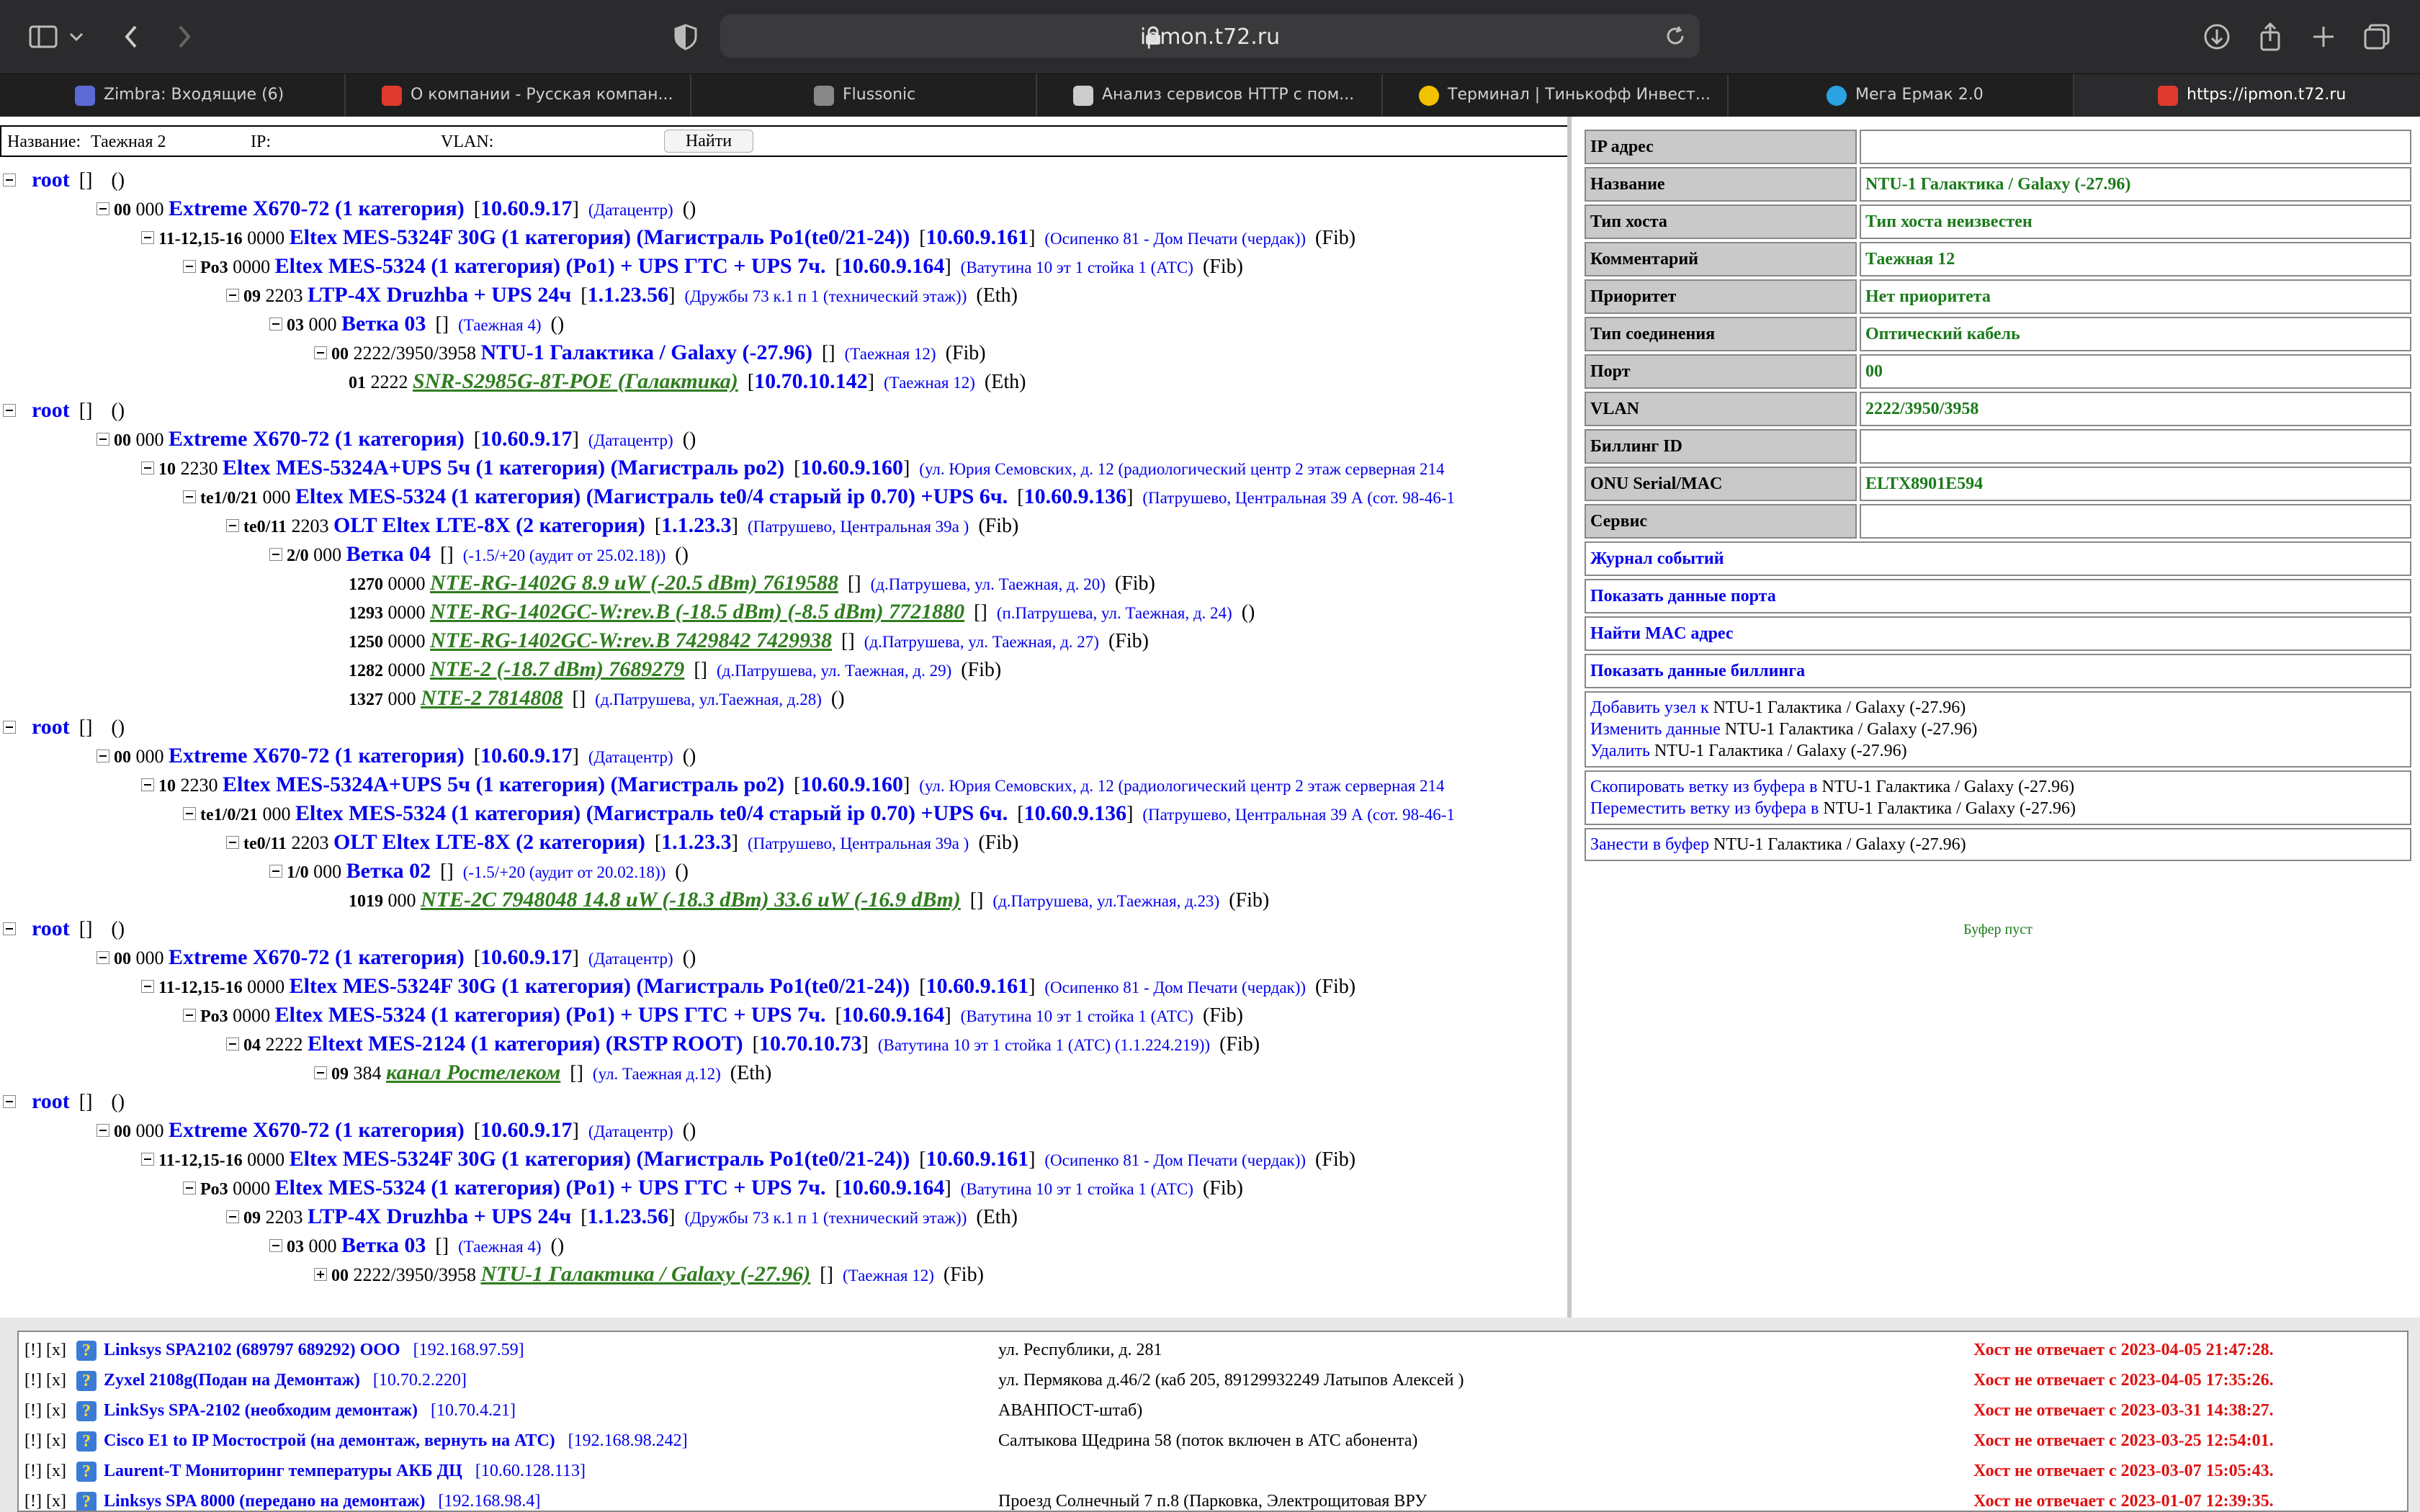 This screenshot has width=2420, height=1512. What do you see at coordinates (634, 583) in the screenshot?
I see `device-link: NTE-RG-1402G 8.9 uW (-20.5 dBm) 7619588` at bounding box center [634, 583].